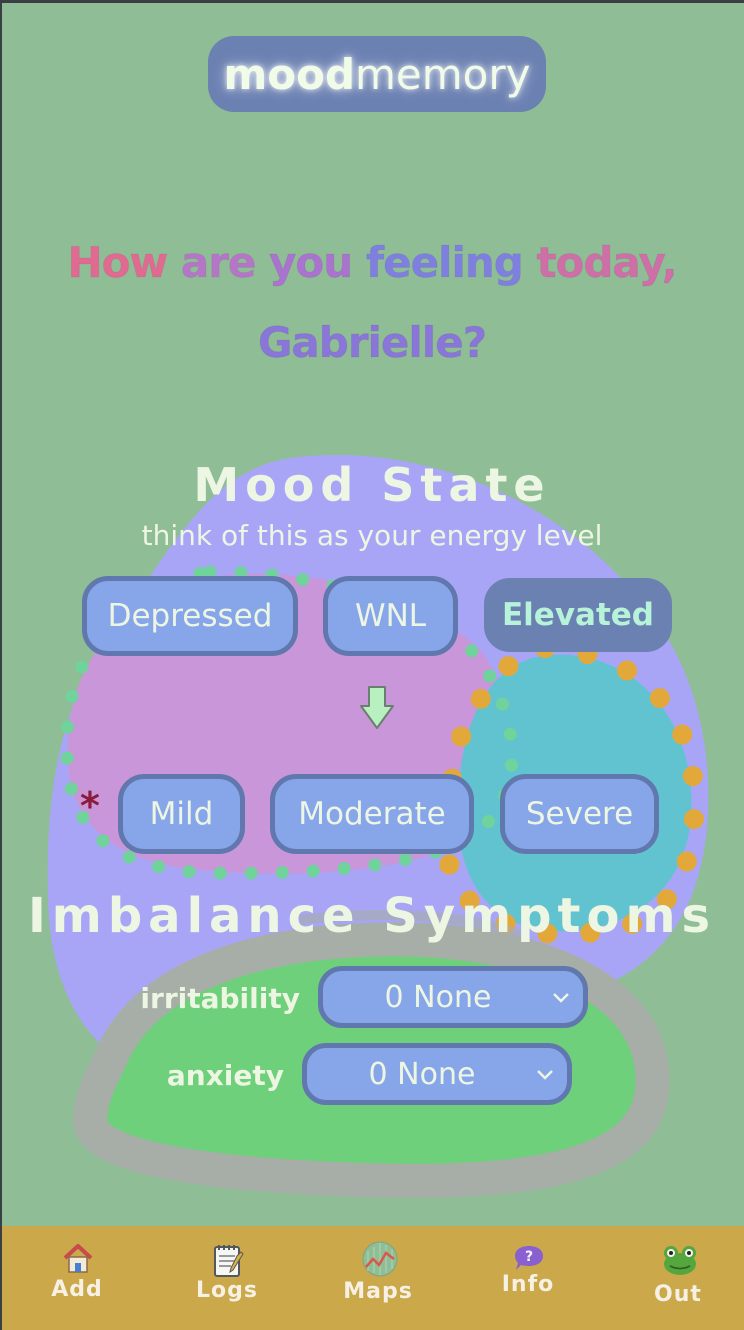 This screenshot has height=1330, width=744. I want to click on nav-logs: Logs, so click(227, 1278).